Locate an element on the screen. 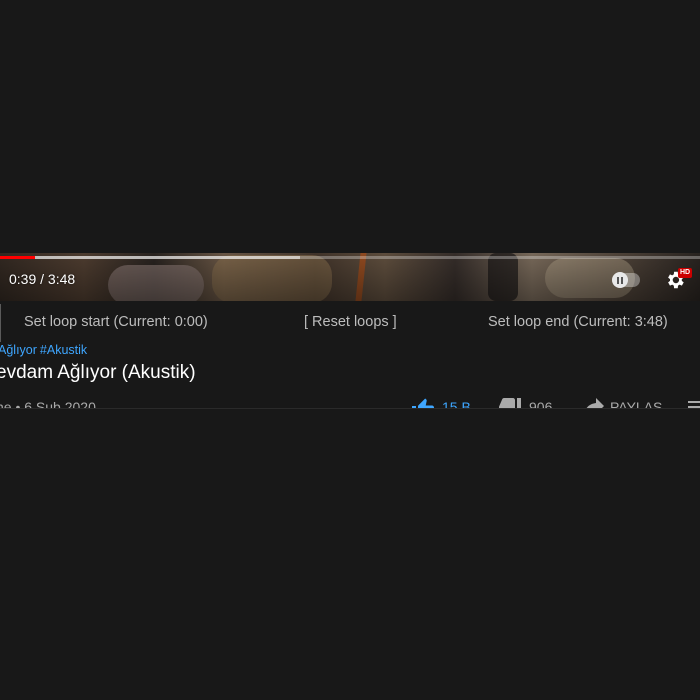 The image size is (700, 700). autoplay-toggle is located at coordinates (626, 280).